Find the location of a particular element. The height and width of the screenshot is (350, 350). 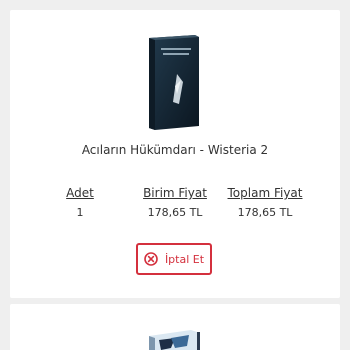

quantity-value: 1 is located at coordinates (80, 212).